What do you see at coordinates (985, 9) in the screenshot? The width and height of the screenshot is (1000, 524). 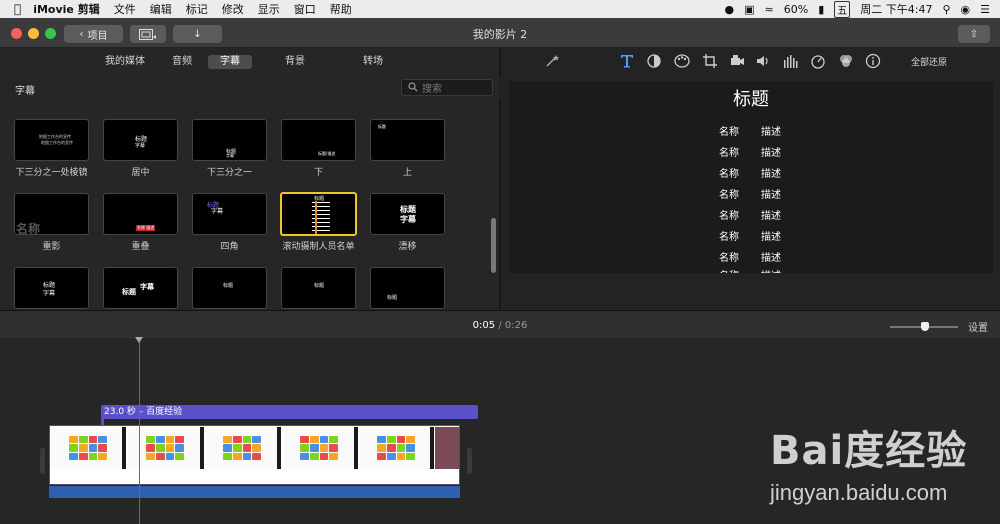 I see `notification-center-icon: ☰` at bounding box center [985, 9].